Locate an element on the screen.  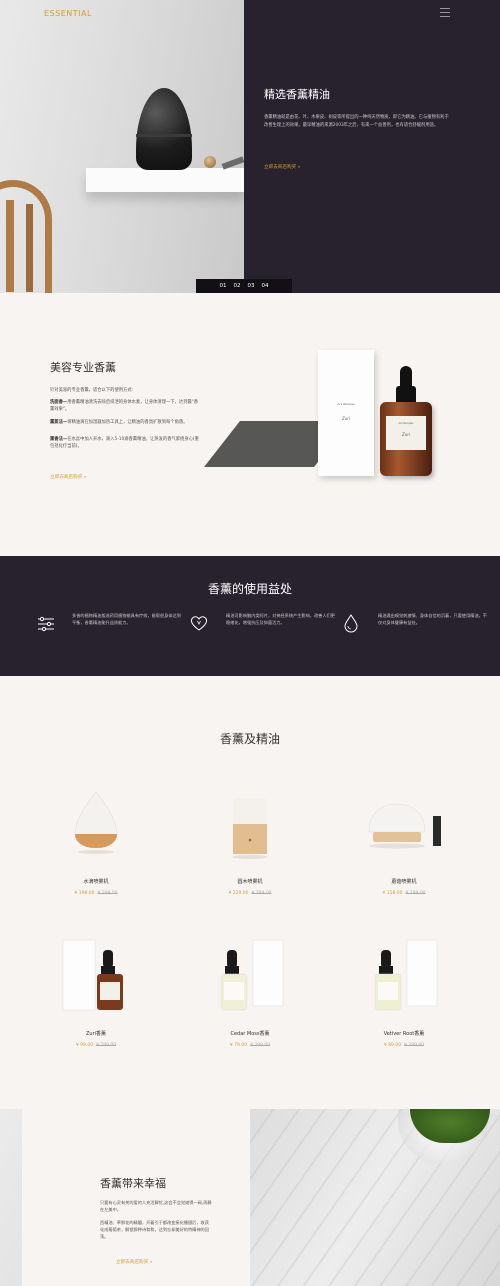
product-card: Zuri香薰 ¥ 99.00 ¥ 299.00 is located at coordinates (96, 1013).